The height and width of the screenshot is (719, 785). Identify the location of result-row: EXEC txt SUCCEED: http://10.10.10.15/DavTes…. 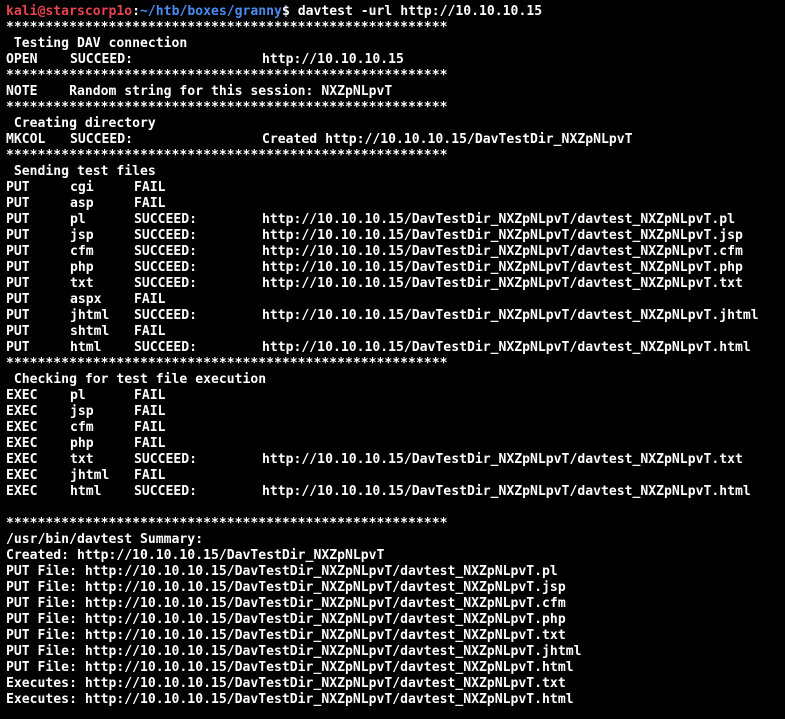
(395, 460).